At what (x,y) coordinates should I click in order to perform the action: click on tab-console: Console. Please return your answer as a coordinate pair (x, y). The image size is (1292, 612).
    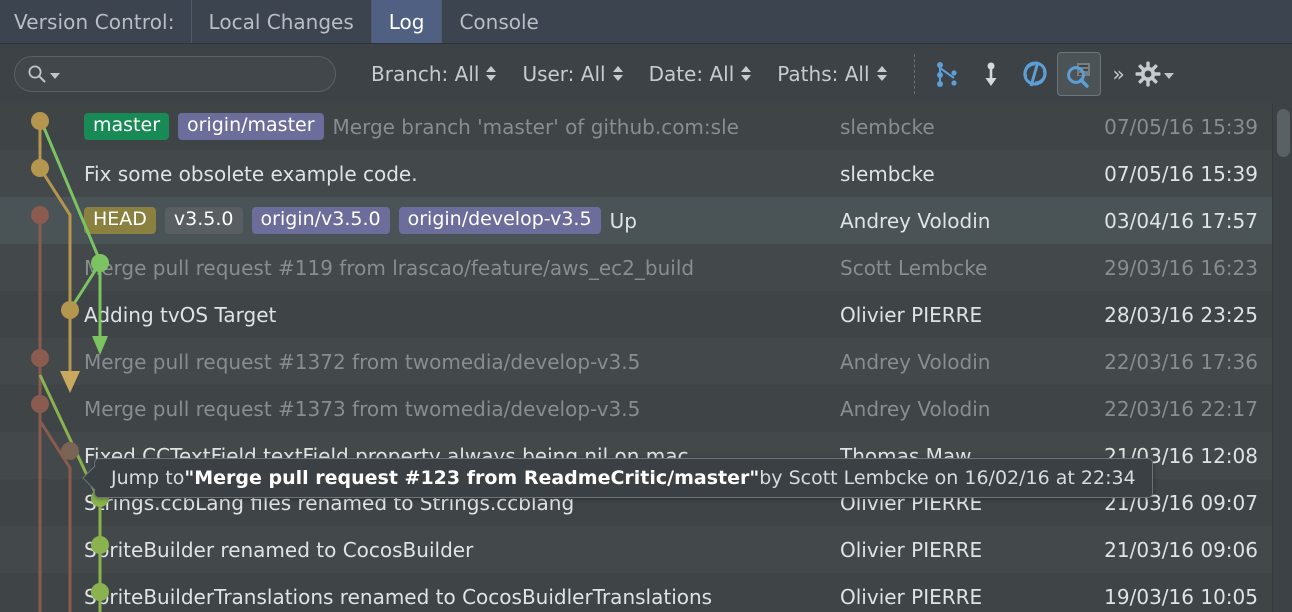
    Looking at the image, I should click on (498, 21).